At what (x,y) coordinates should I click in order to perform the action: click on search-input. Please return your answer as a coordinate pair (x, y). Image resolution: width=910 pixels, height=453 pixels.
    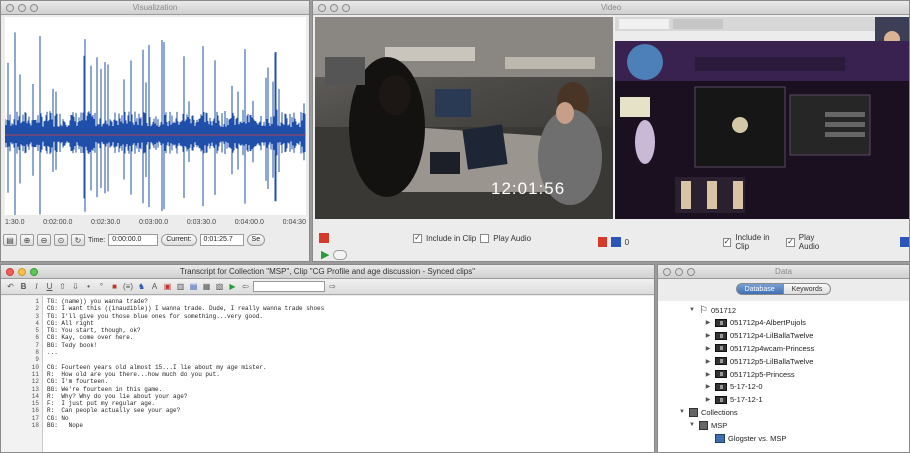
    Looking at the image, I should click on (289, 286).